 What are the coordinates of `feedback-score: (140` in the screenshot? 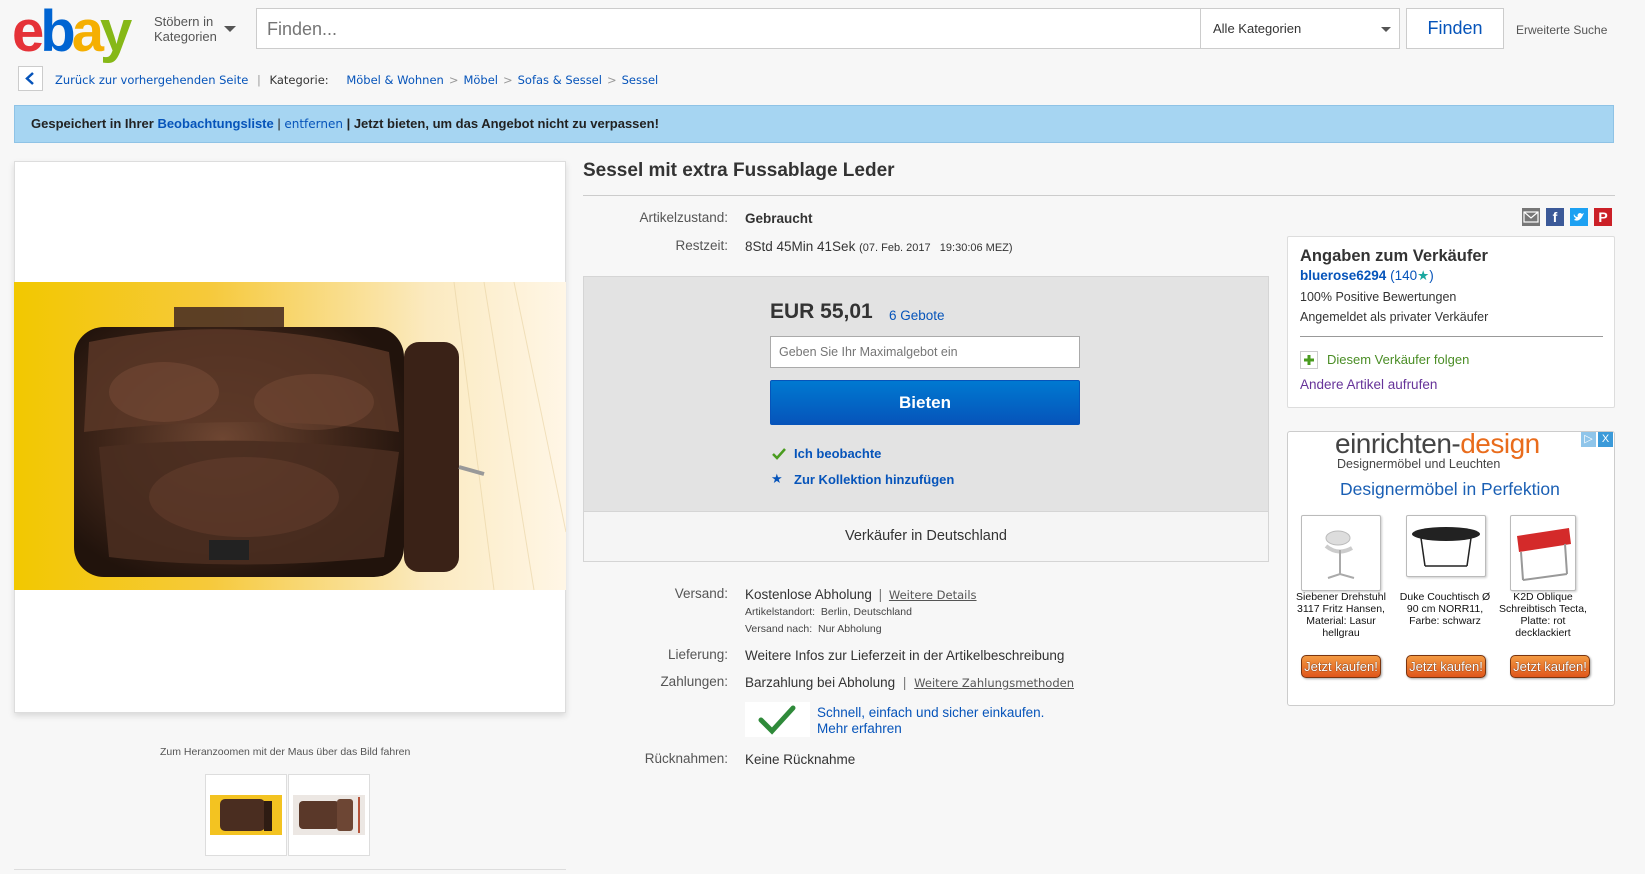 It's located at (1403, 275).